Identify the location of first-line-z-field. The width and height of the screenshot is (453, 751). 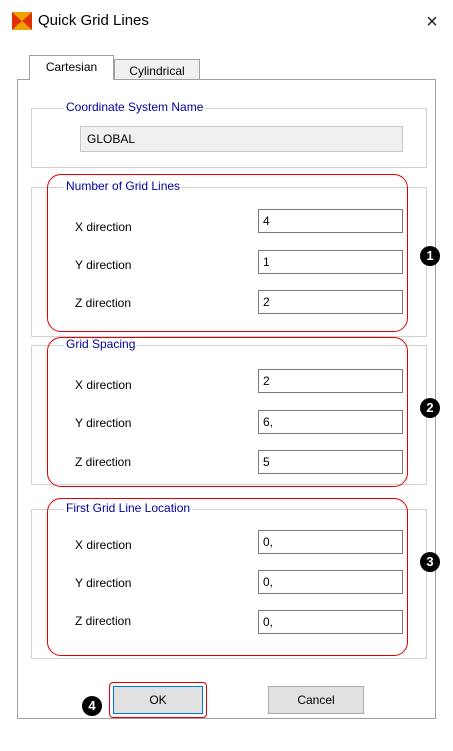
(330, 622).